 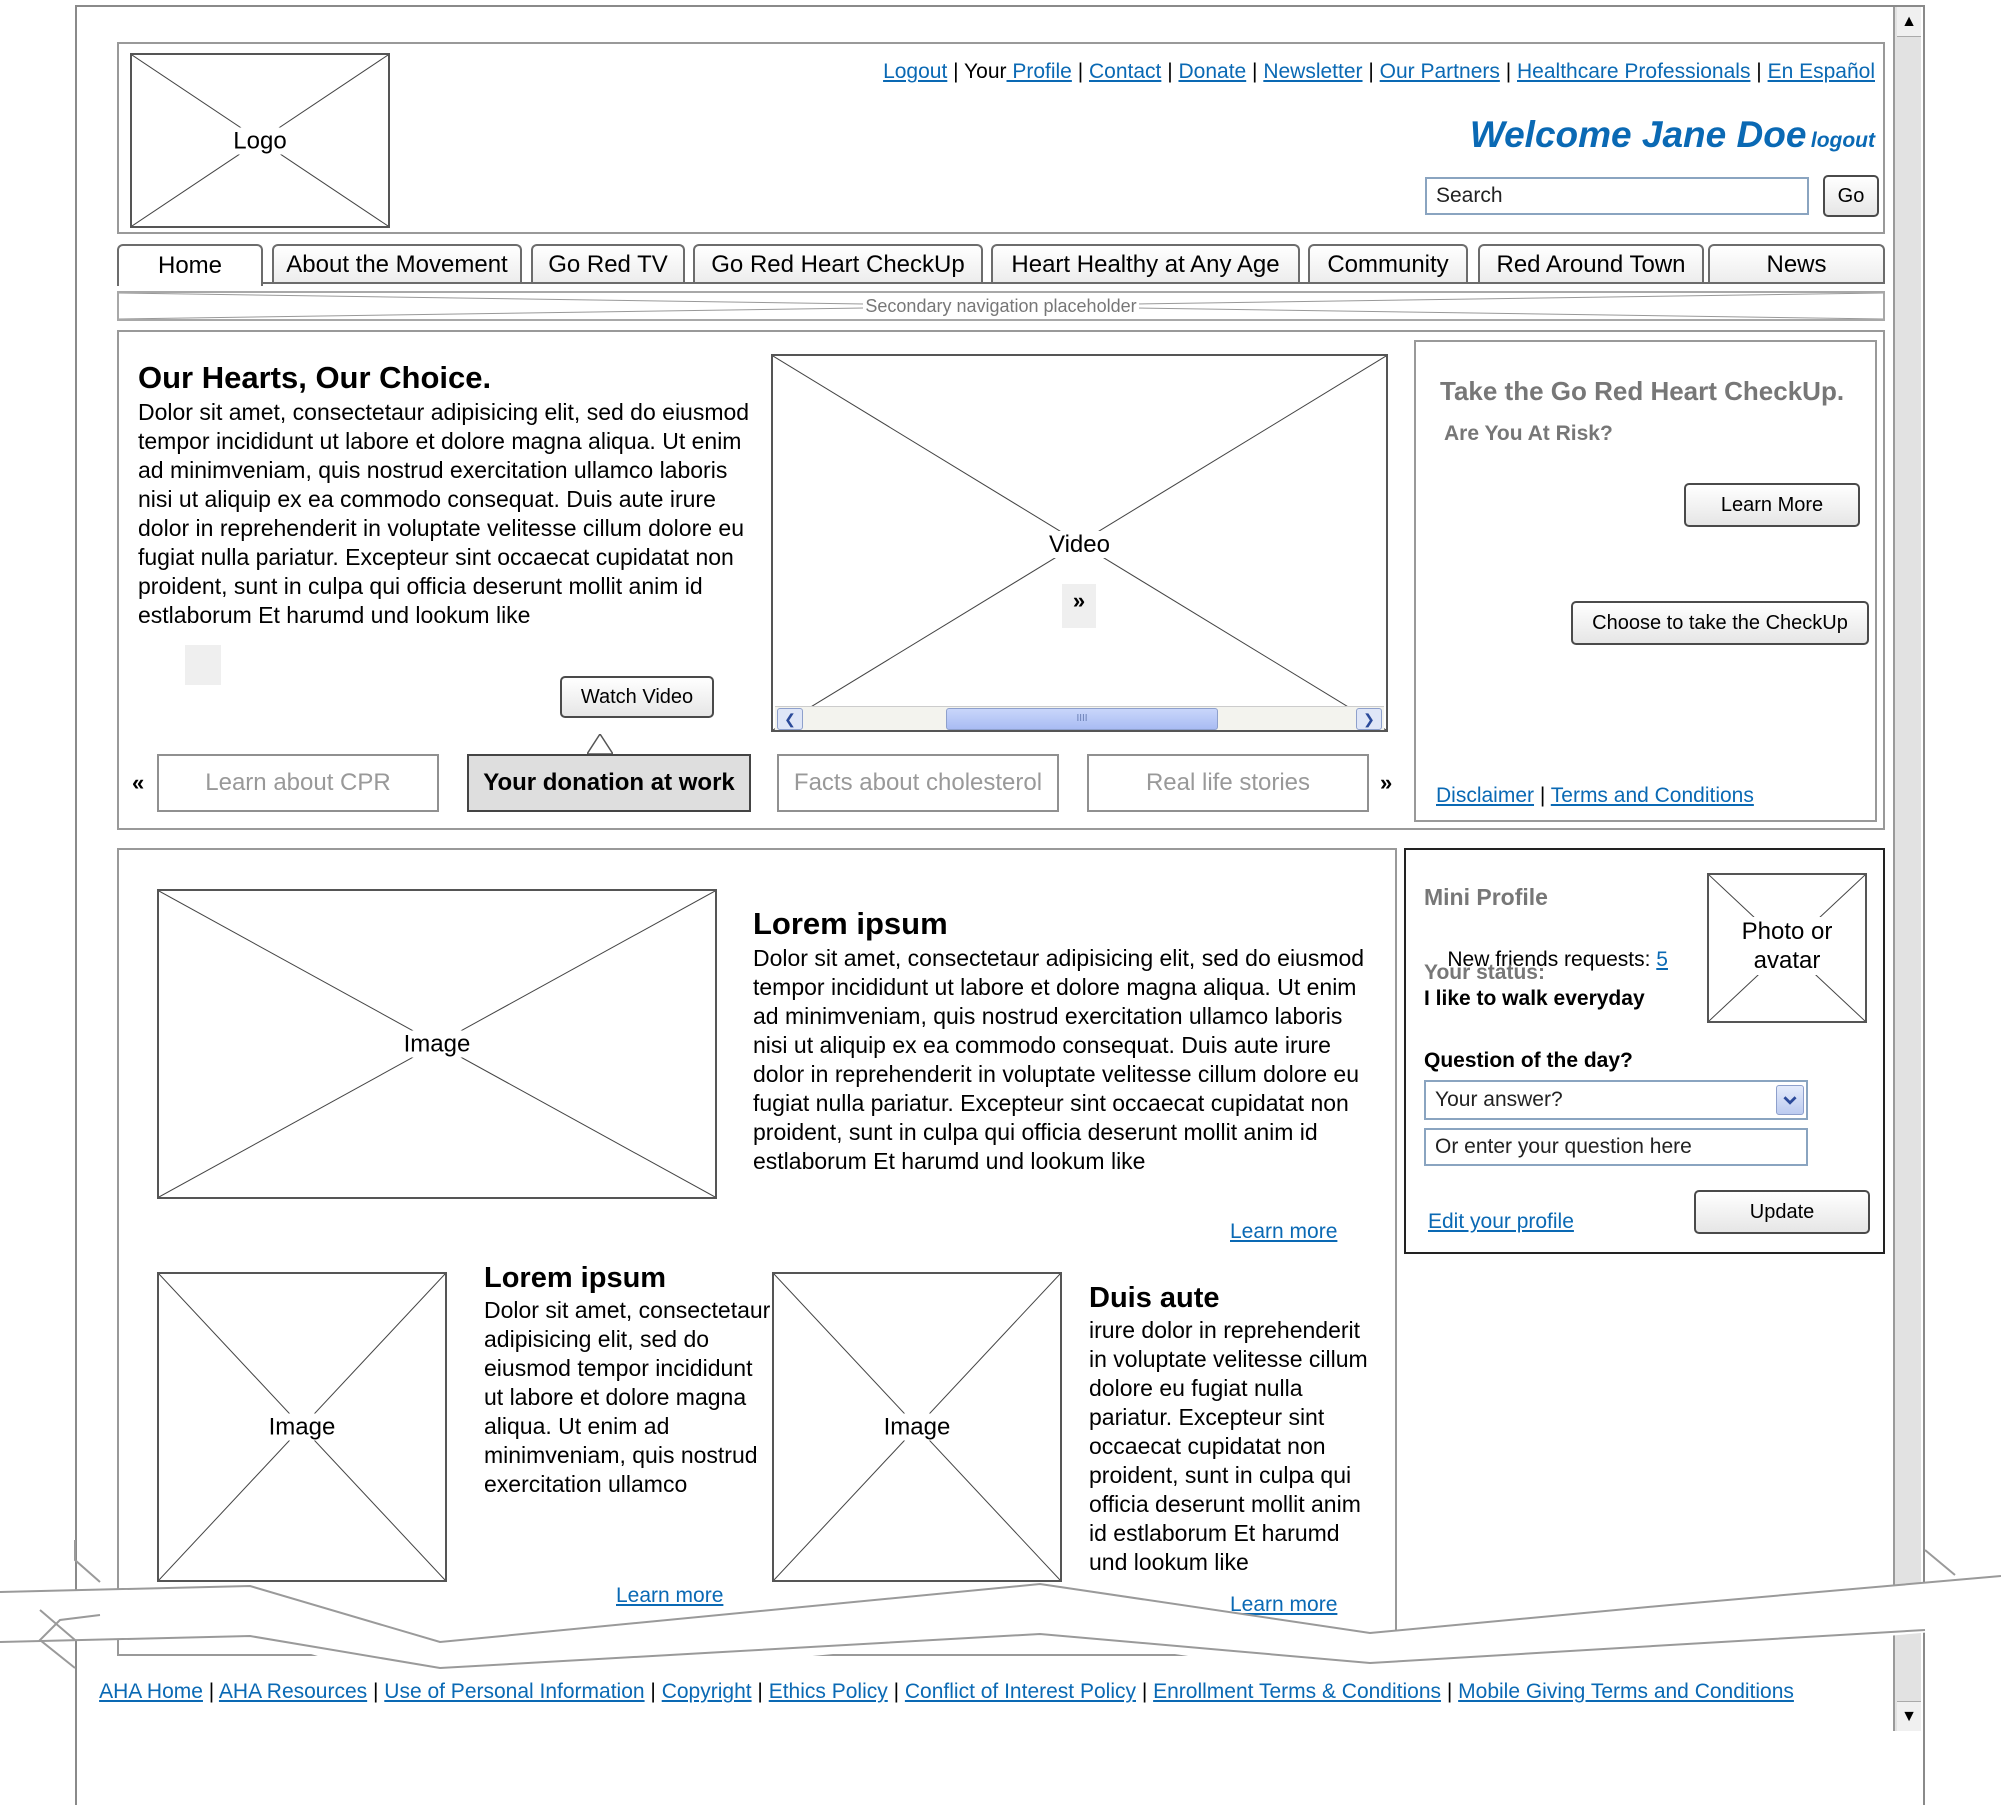 What do you see at coordinates (190, 265) in the screenshot?
I see `tab-home: Home` at bounding box center [190, 265].